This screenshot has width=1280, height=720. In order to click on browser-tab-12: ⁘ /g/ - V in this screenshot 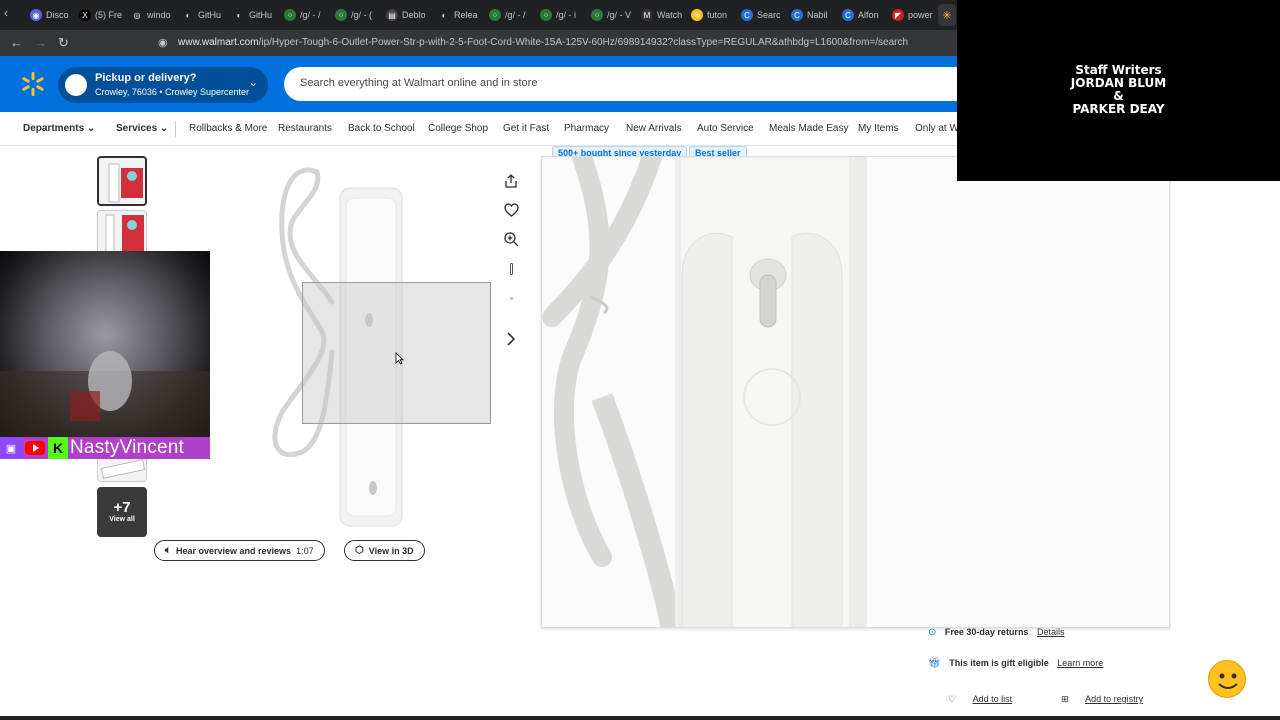, I will do `click(615, 15)`.